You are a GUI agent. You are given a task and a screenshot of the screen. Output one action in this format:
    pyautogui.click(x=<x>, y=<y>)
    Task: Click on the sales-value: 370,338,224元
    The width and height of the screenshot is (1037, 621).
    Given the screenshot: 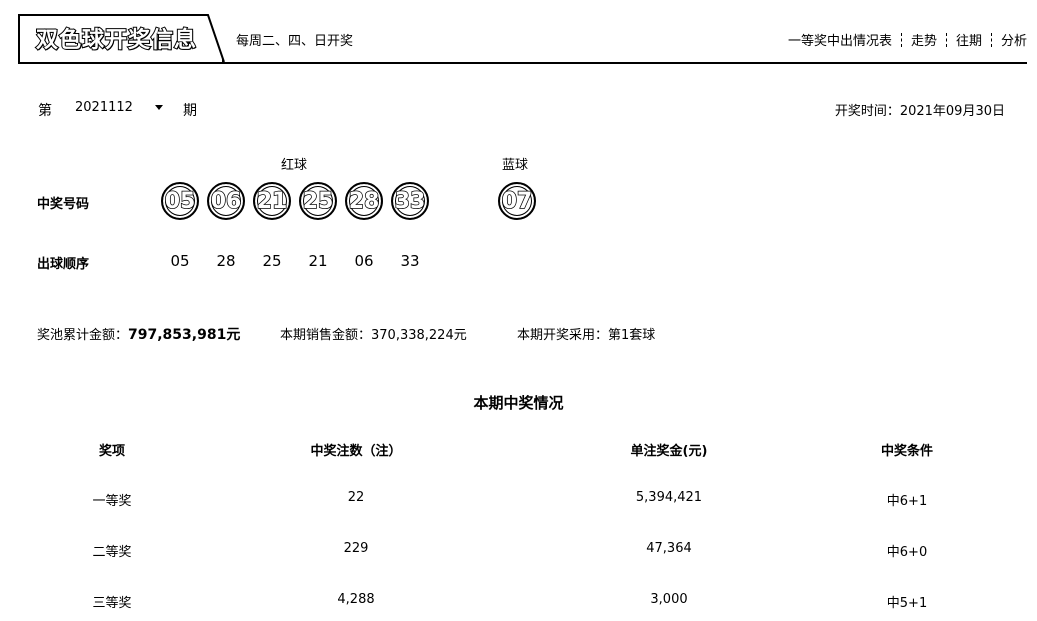 What is the action you would take?
    pyautogui.click(x=419, y=335)
    